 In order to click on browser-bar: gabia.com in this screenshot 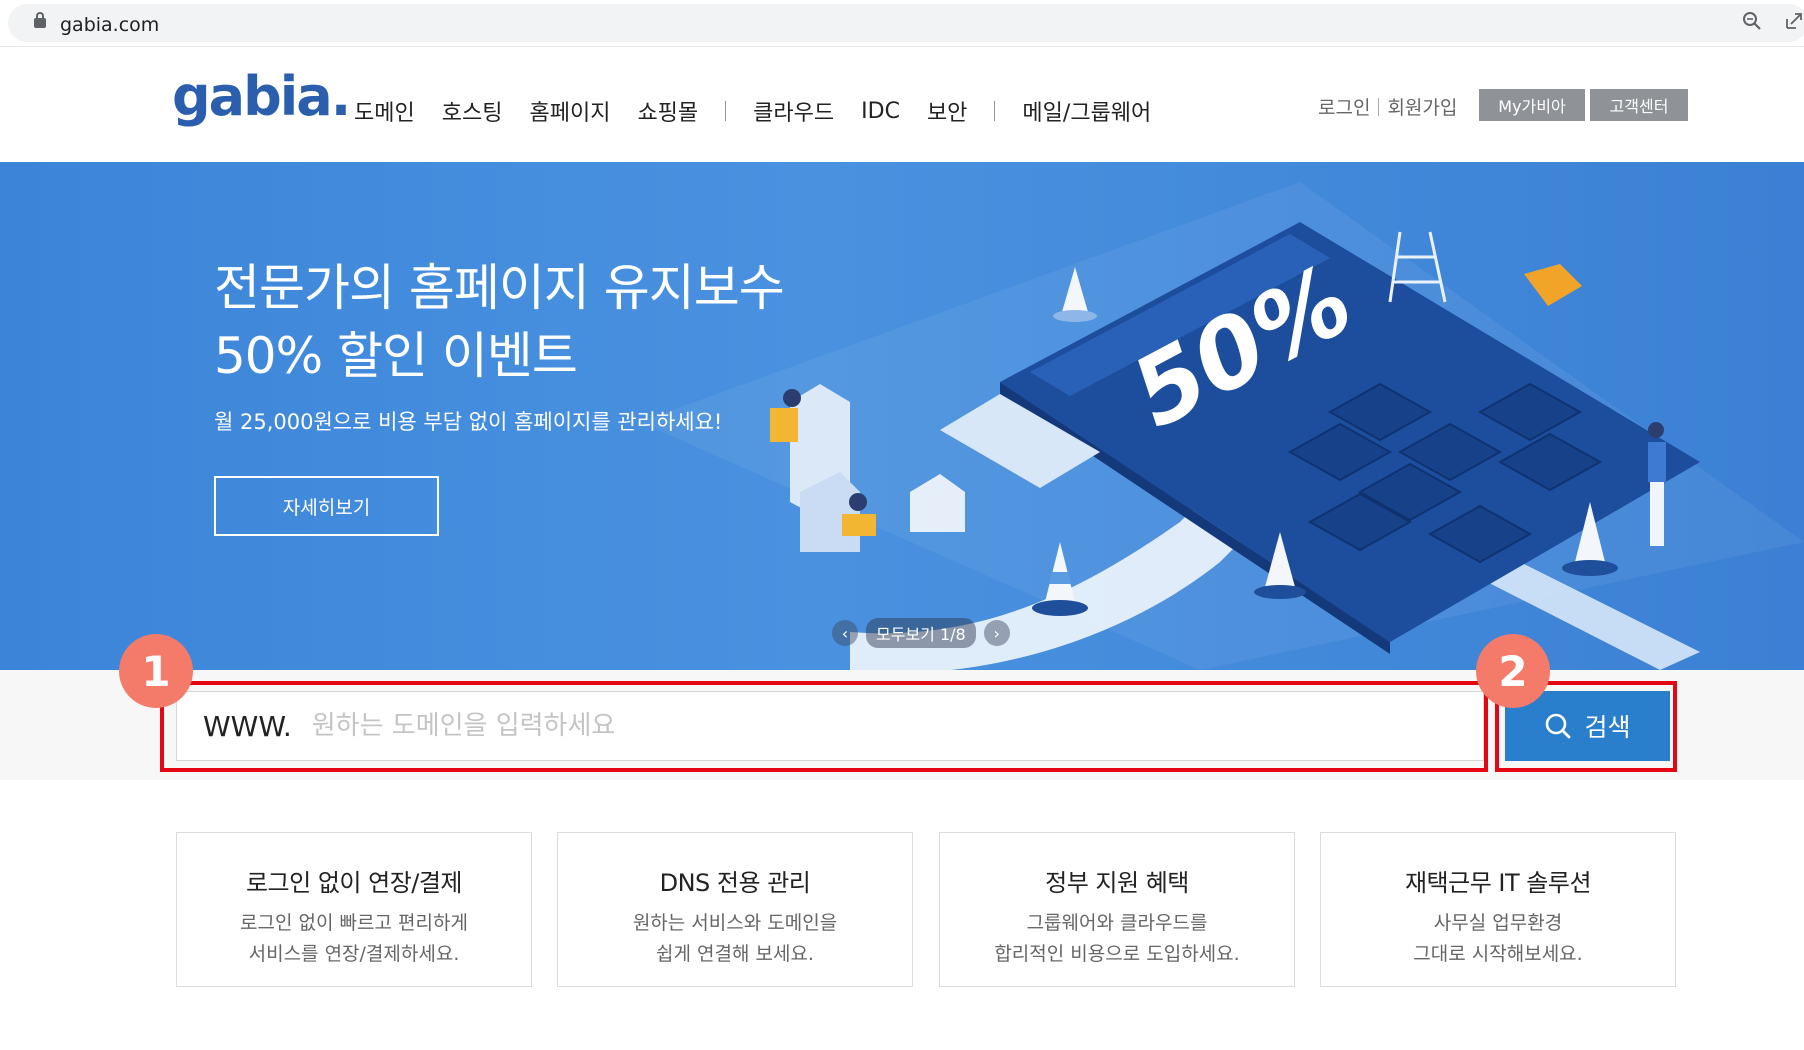, I will do `click(902, 23)`.